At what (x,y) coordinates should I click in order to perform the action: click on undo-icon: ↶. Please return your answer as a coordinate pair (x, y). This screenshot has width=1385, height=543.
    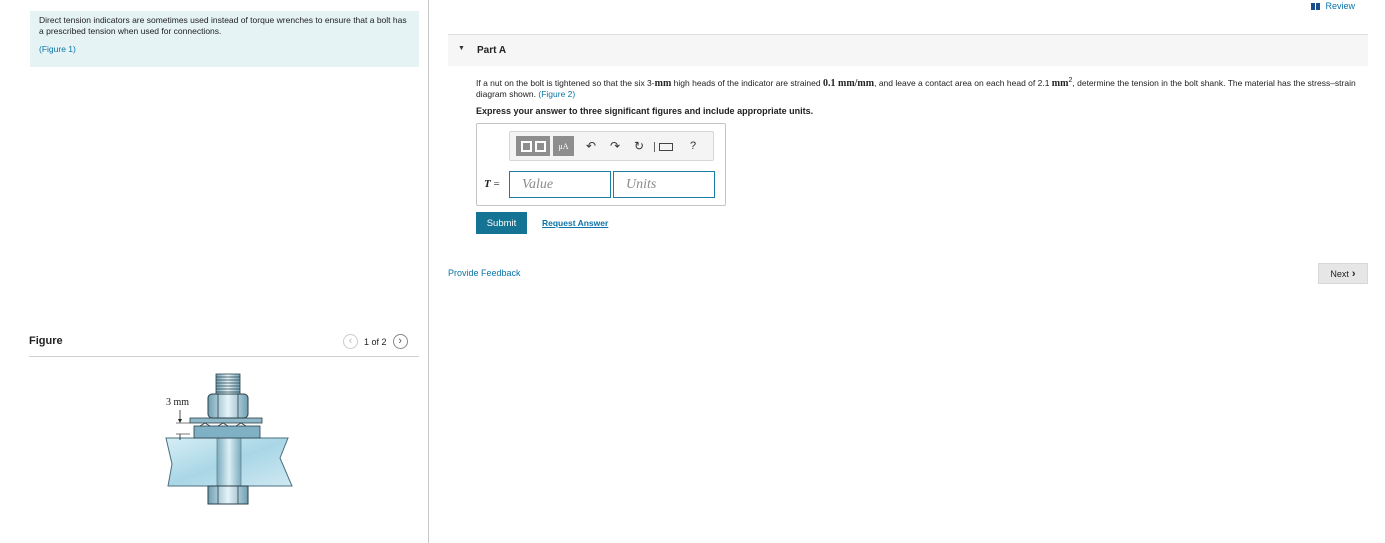
    Looking at the image, I should click on (591, 146).